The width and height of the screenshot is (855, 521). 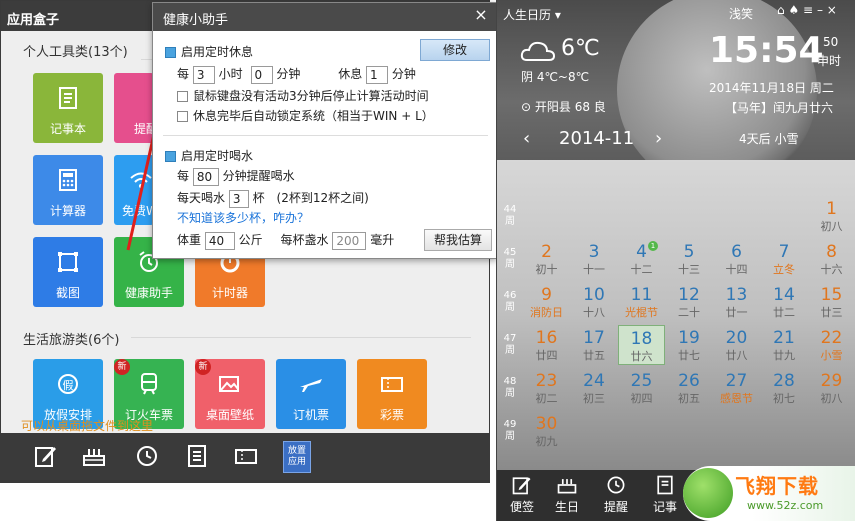 I want to click on tile-label: 截图, so click(x=67, y=293).